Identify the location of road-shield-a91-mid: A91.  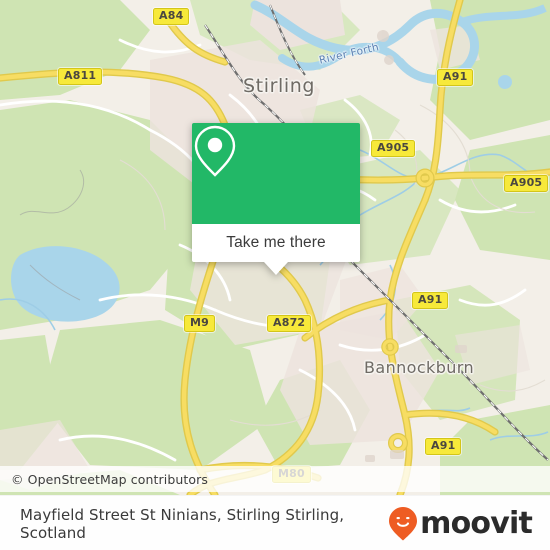
(430, 300).